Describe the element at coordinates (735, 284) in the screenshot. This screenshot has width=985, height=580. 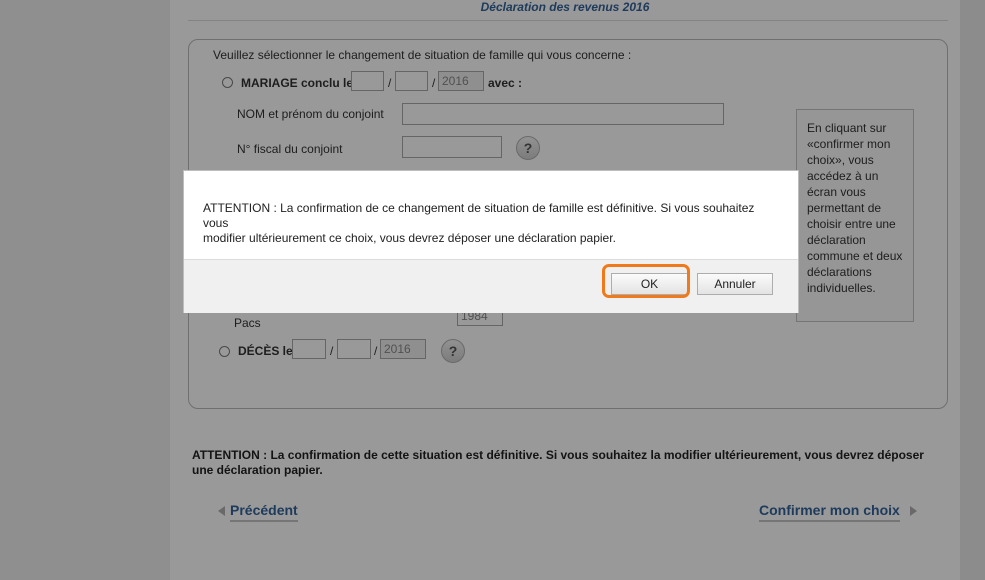
I see `cancel-button: Annuler` at that location.